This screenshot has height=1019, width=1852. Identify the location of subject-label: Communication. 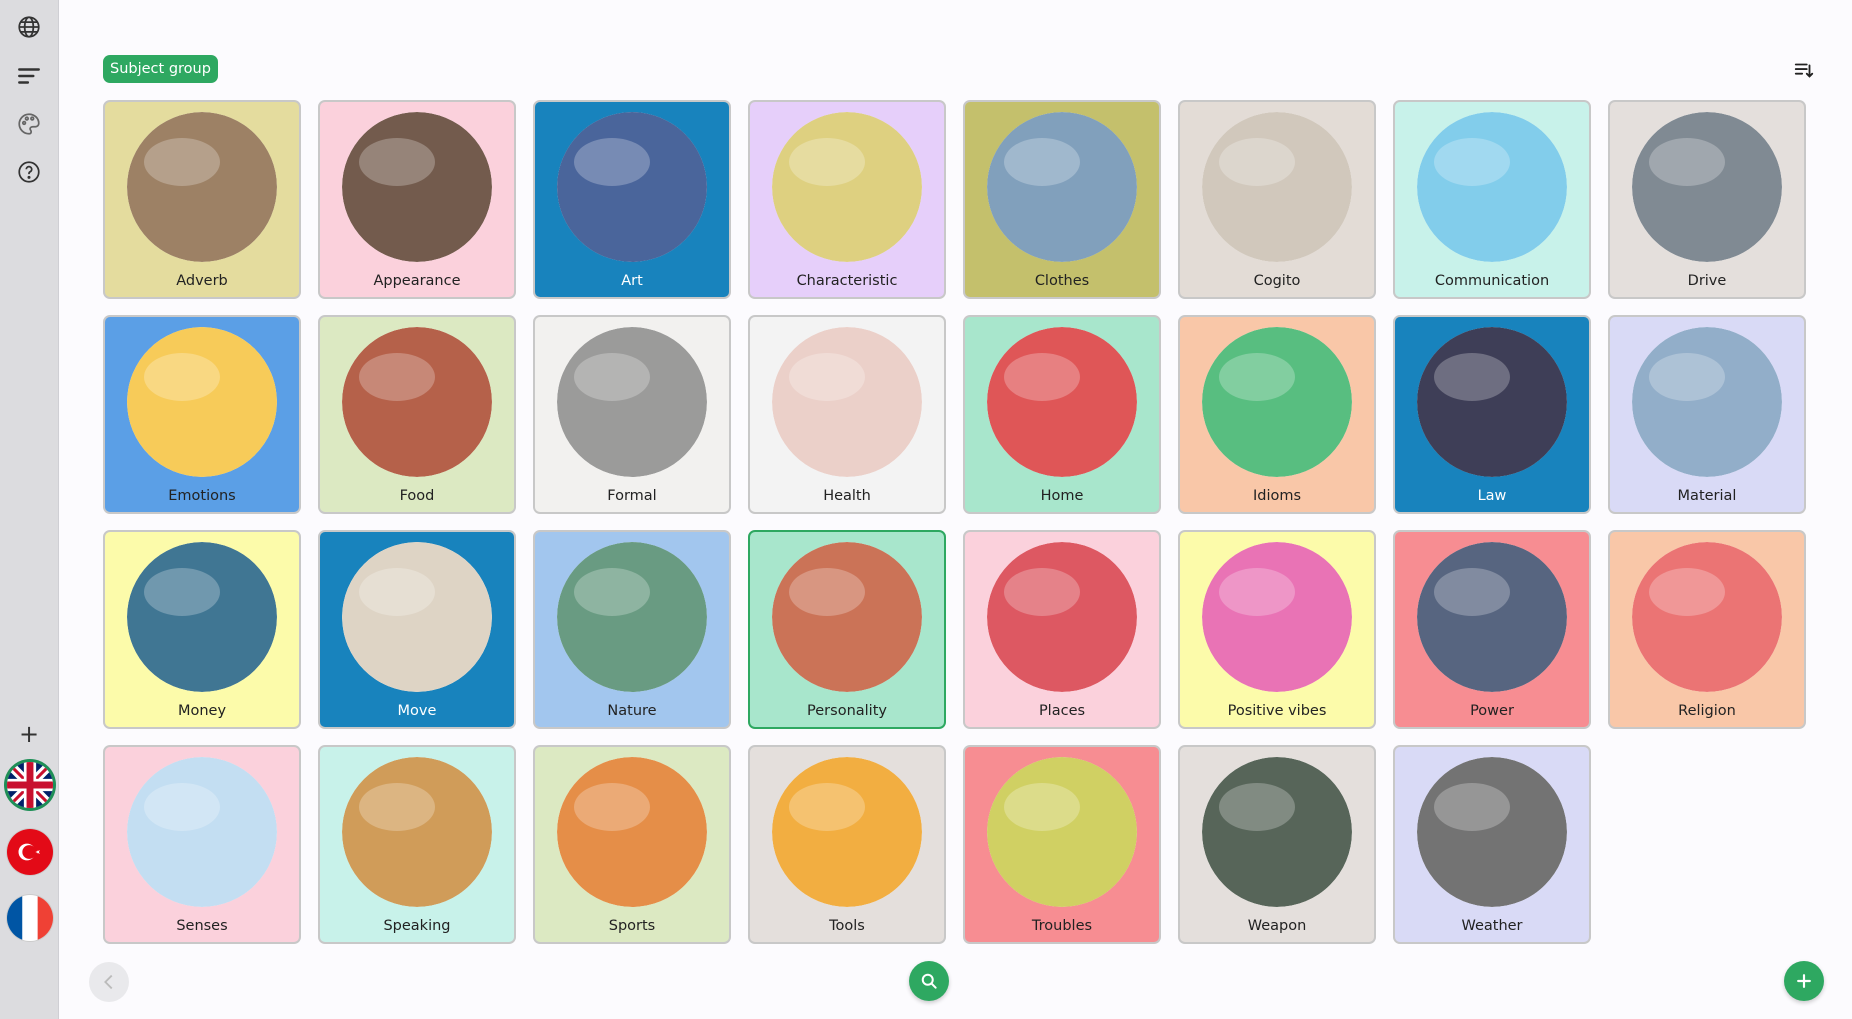
(1492, 281).